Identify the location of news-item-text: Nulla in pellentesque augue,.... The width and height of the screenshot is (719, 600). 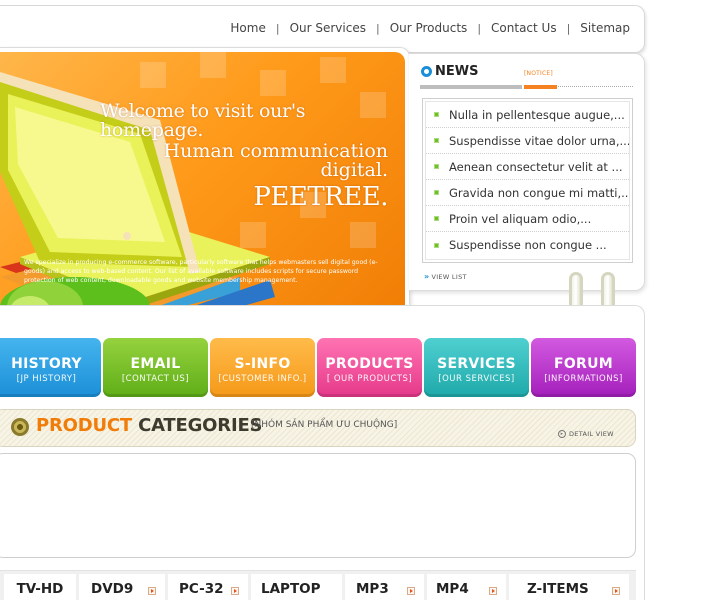
(537, 114).